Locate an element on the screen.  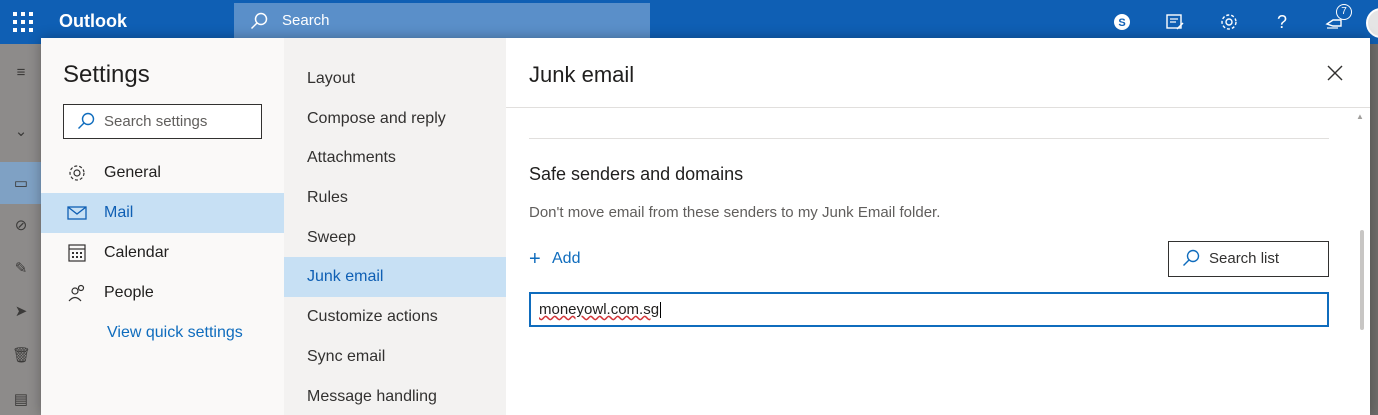
mail-icon is located at coordinates (77, 213).